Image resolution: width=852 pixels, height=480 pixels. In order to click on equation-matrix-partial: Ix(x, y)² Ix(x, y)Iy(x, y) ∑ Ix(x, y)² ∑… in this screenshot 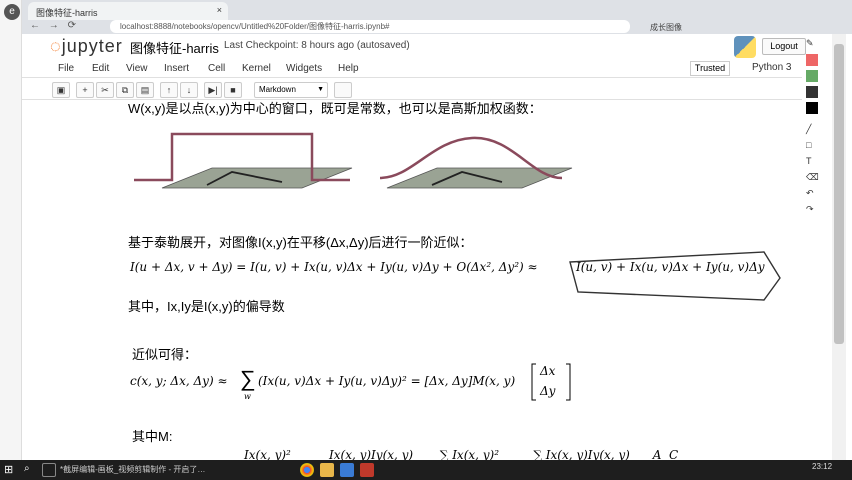, I will do `click(461, 454)`.